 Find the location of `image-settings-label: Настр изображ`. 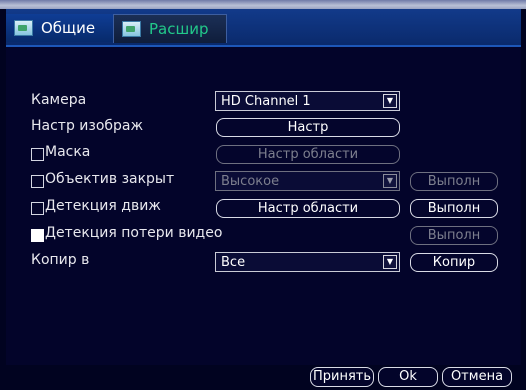

image-settings-label: Настр изображ is located at coordinates (87, 126).